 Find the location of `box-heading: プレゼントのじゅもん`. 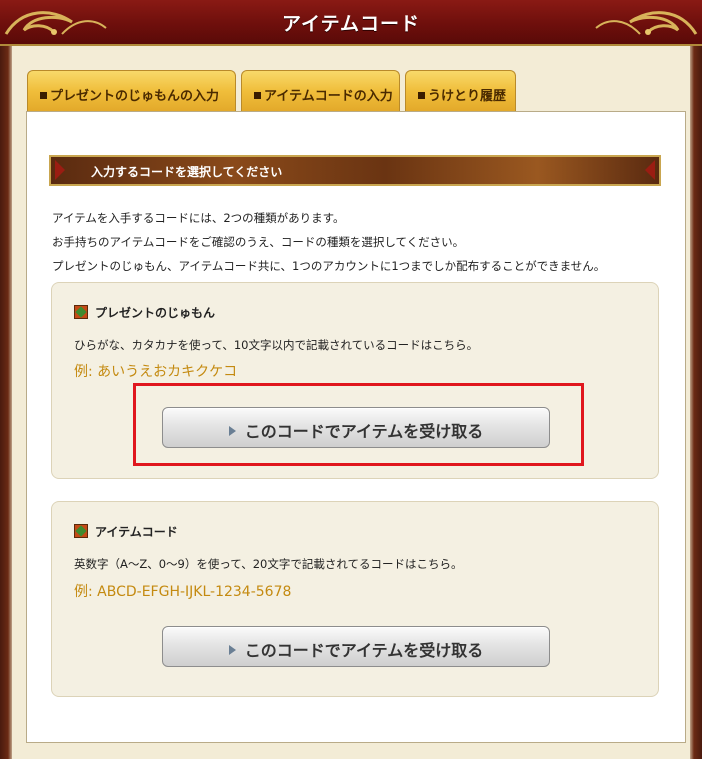

box-heading: プレゼントのじゅもん is located at coordinates (144, 312).